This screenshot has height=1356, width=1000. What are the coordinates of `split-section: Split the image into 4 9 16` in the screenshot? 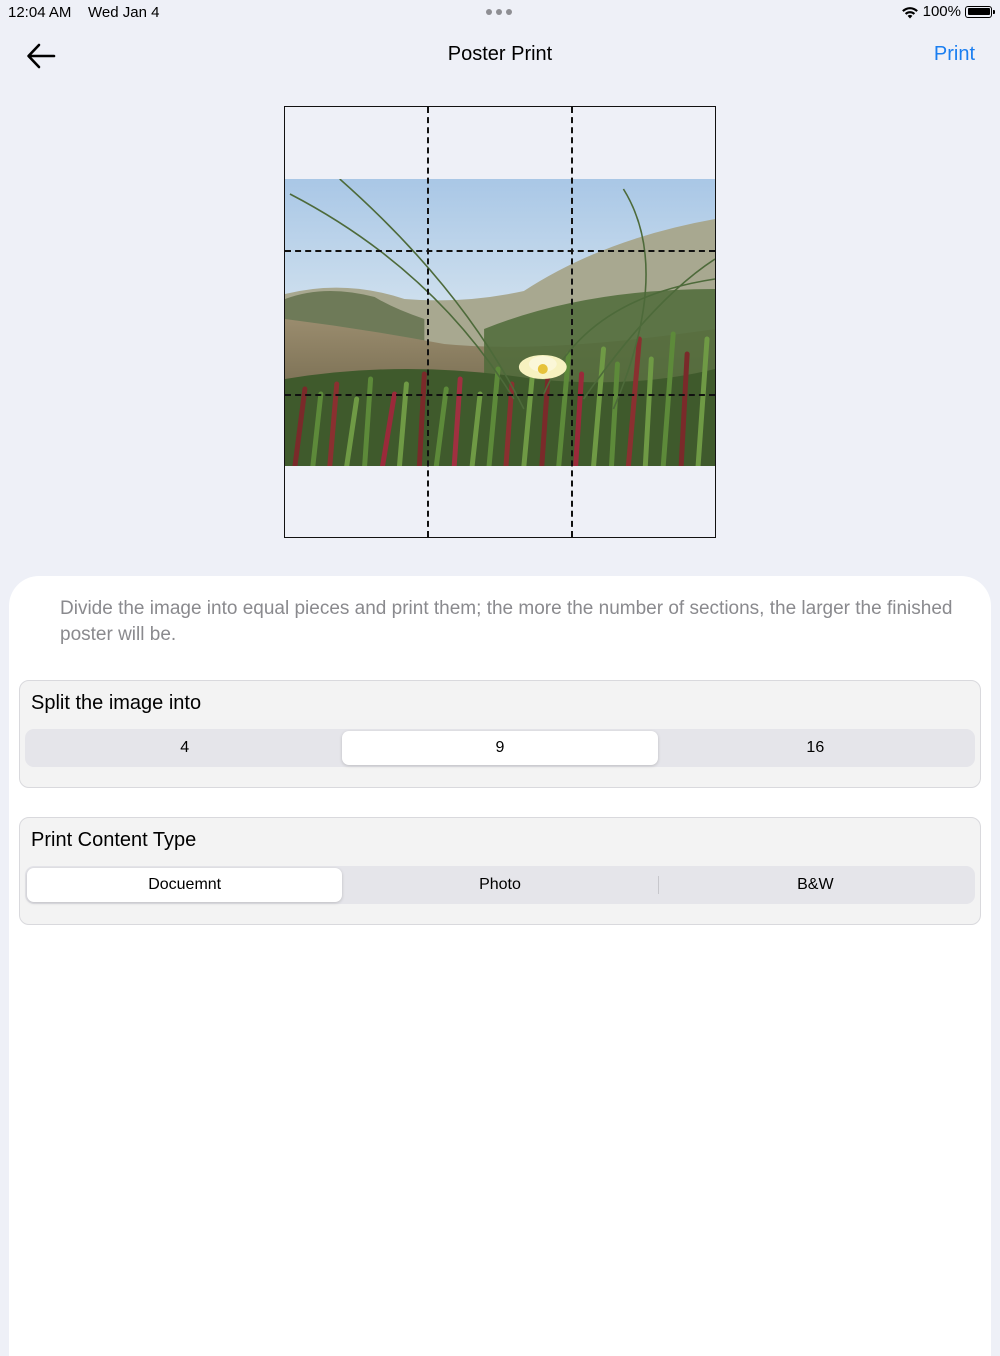 It's located at (500, 734).